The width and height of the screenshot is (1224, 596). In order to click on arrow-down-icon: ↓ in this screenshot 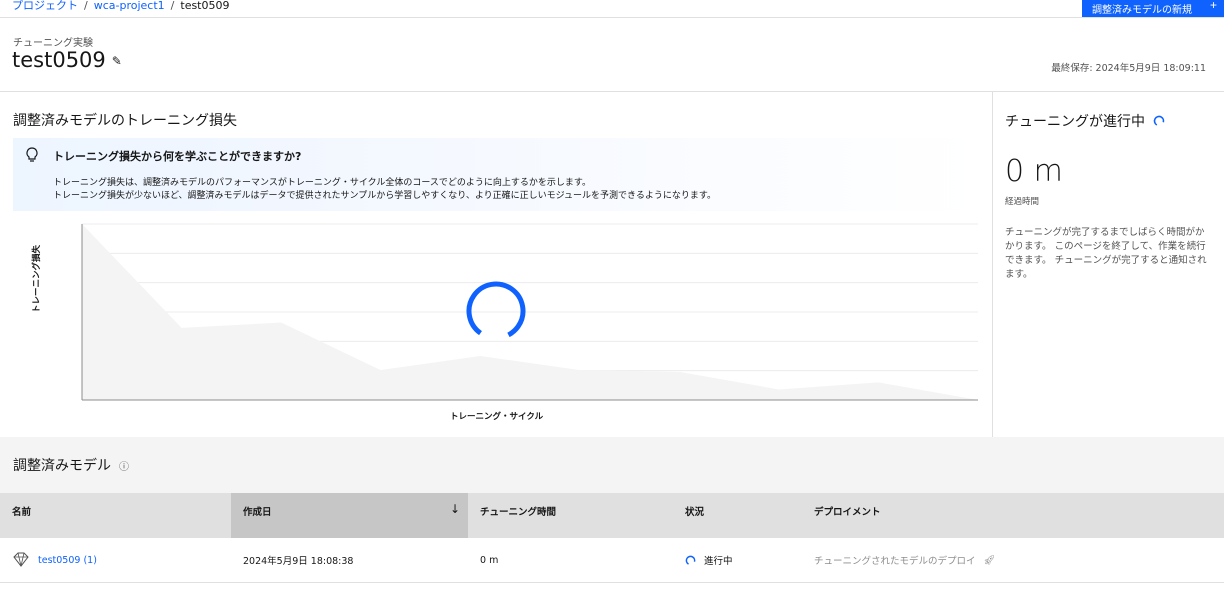, I will do `click(455, 509)`.